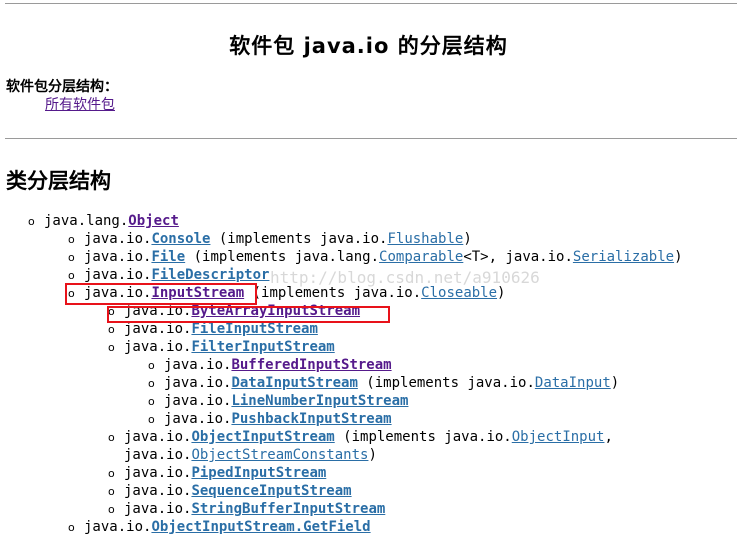 The image size is (737, 537). I want to click on implements-text: (implements java.lang., so click(282, 257).